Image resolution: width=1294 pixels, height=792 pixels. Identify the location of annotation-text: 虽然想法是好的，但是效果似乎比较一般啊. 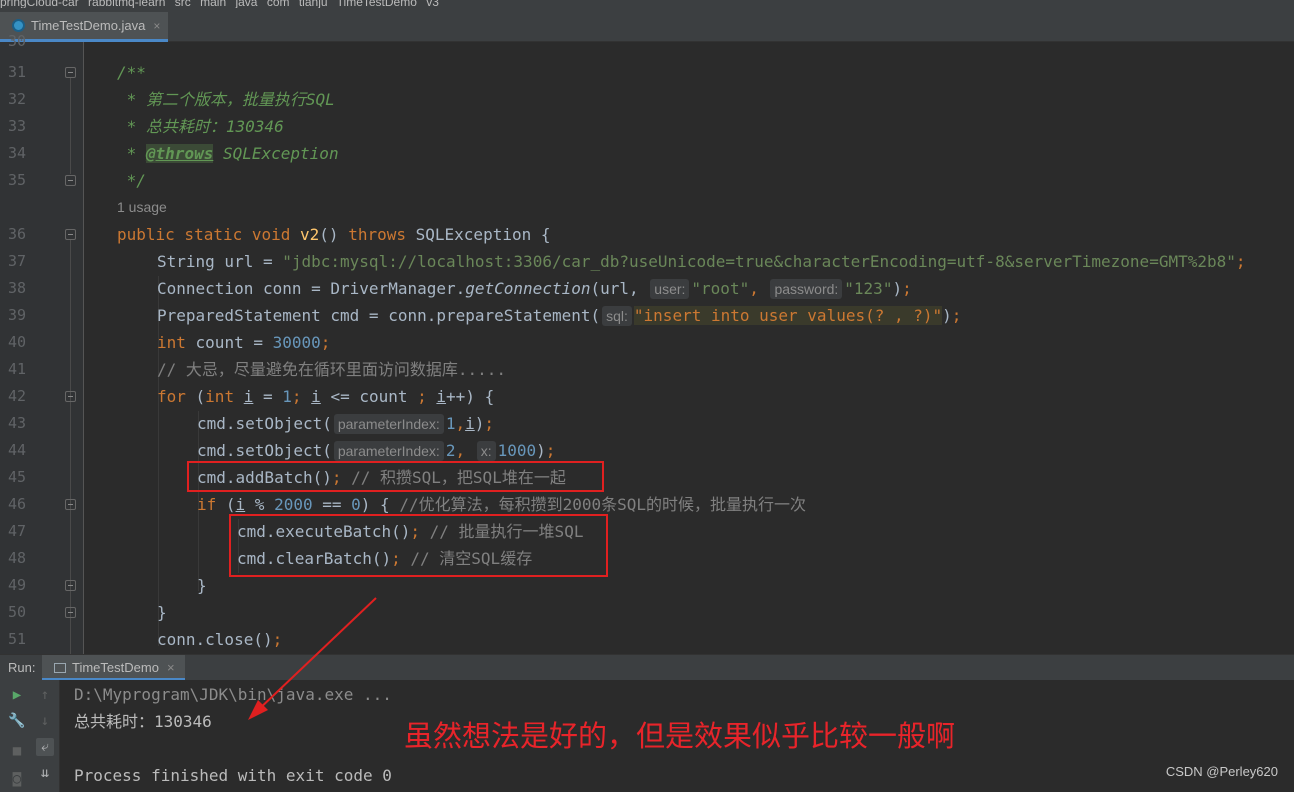
(680, 736).